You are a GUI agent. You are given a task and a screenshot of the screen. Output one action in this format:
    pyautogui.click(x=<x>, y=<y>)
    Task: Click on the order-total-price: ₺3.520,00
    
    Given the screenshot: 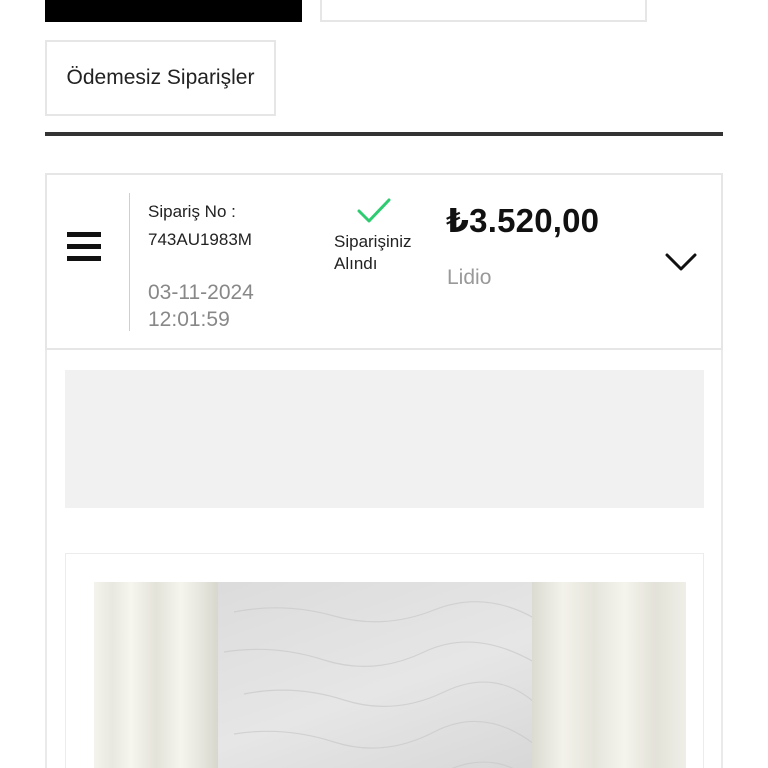 What is the action you would take?
    pyautogui.click(x=523, y=220)
    